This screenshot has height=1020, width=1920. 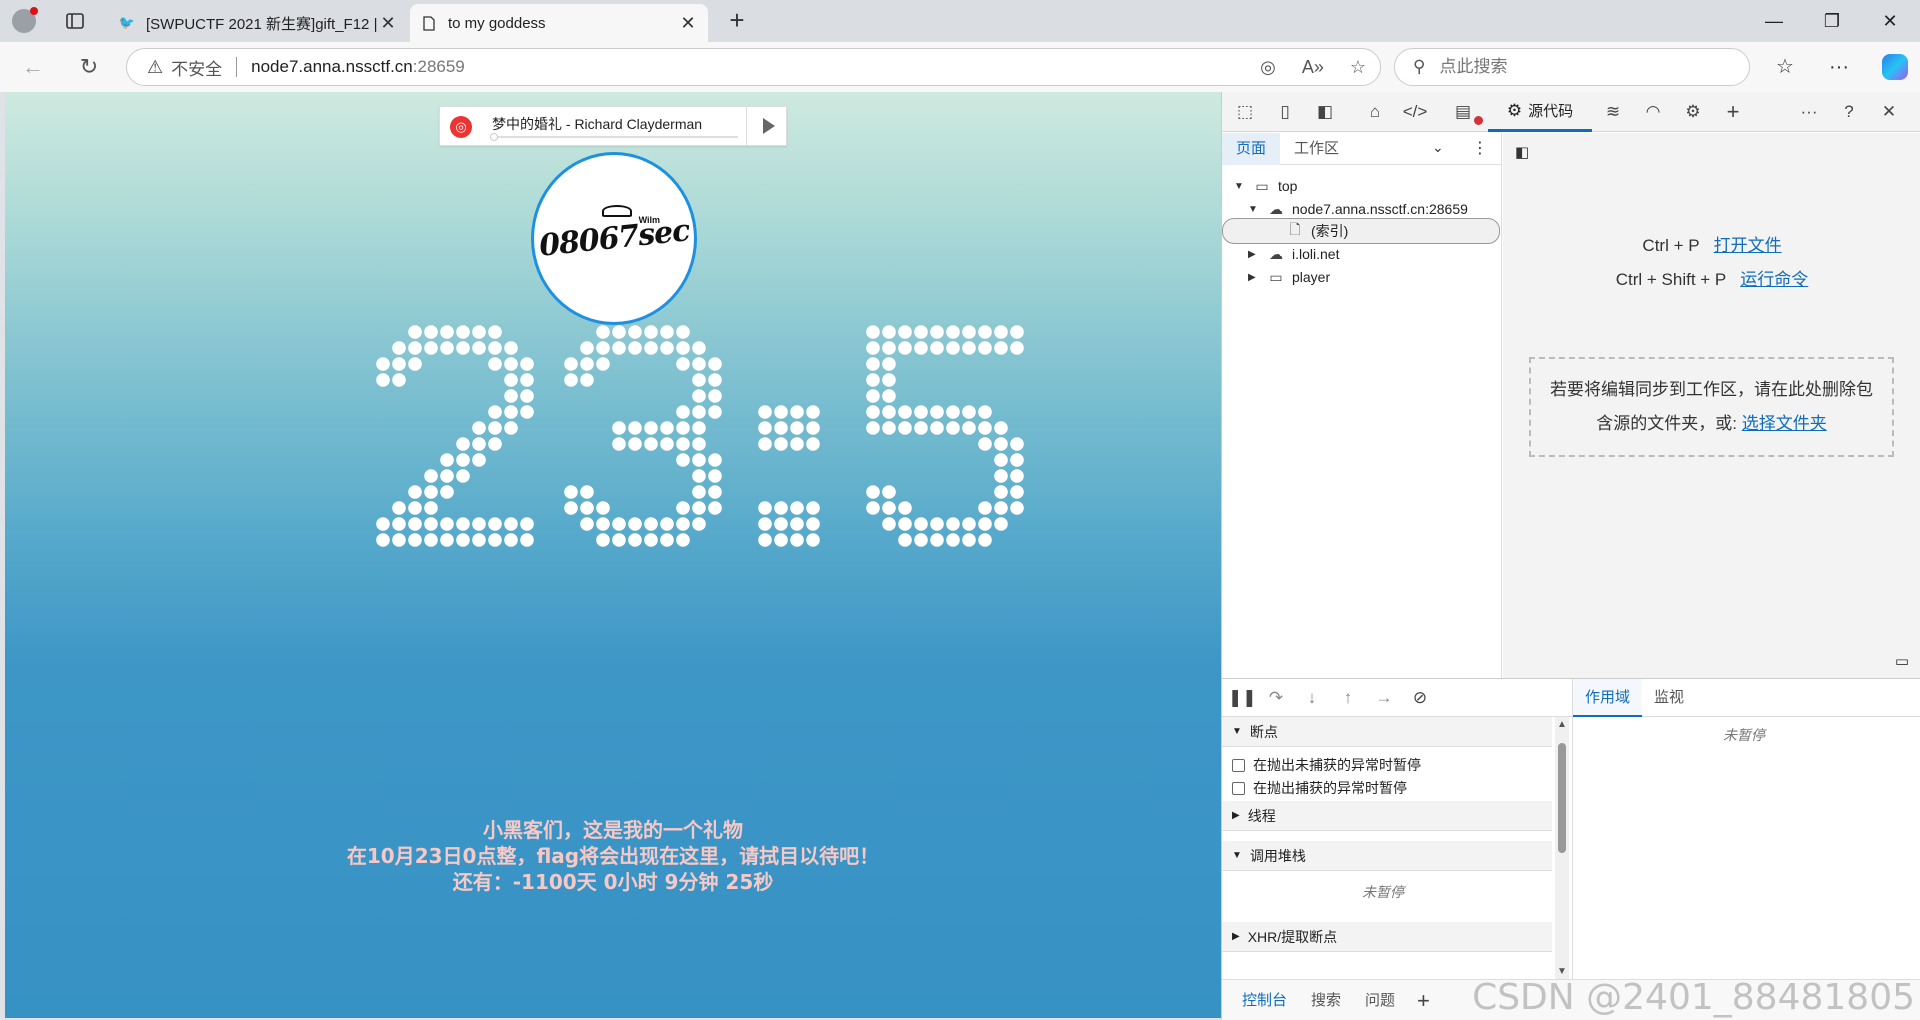 What do you see at coordinates (1265, 1000) in the screenshot?
I see `tab-console: 控制台` at bounding box center [1265, 1000].